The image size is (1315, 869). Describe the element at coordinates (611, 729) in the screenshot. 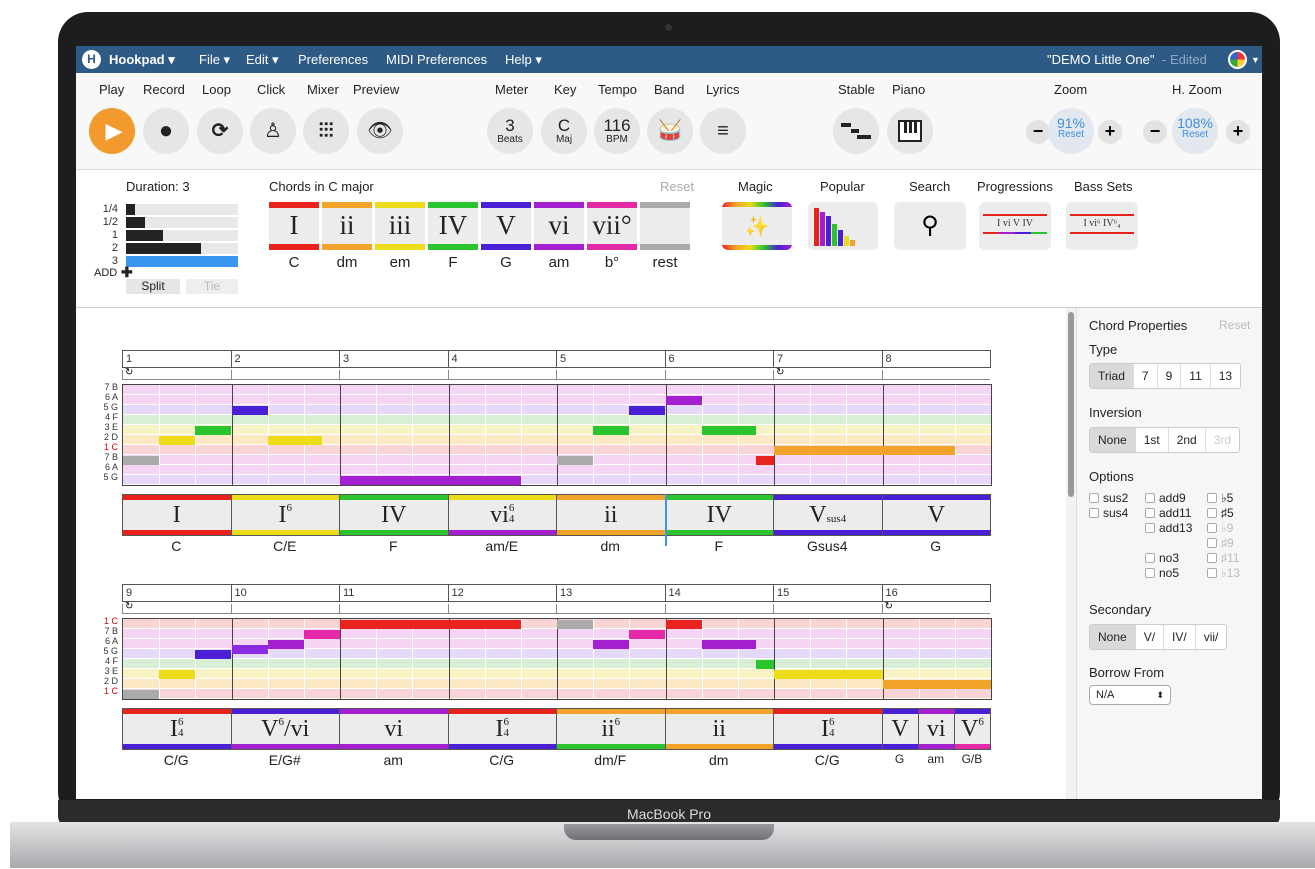

I see `chord-block: ii 6` at that location.